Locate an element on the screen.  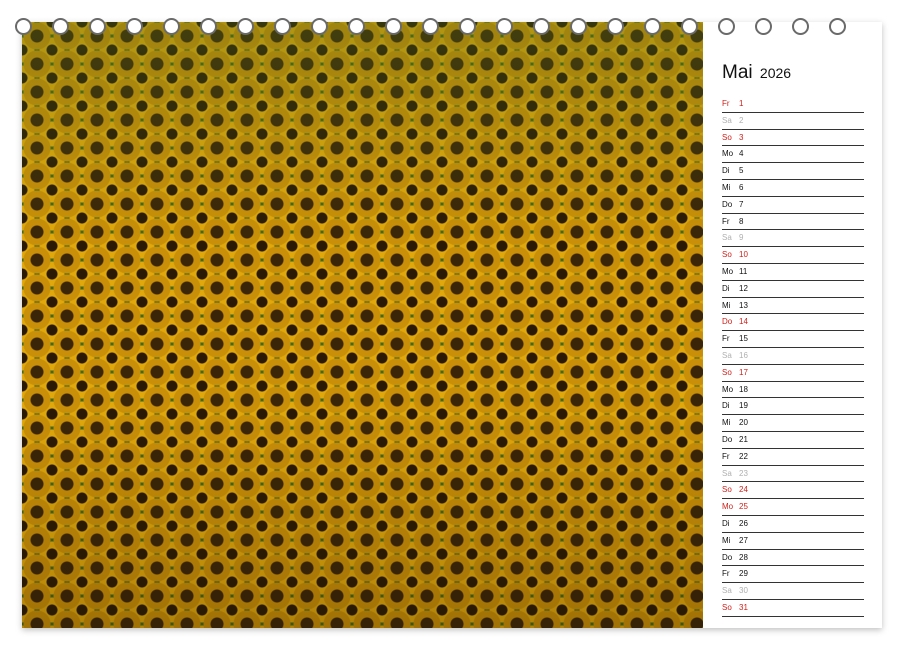
day-row: Di 12 is located at coordinates (793, 289).